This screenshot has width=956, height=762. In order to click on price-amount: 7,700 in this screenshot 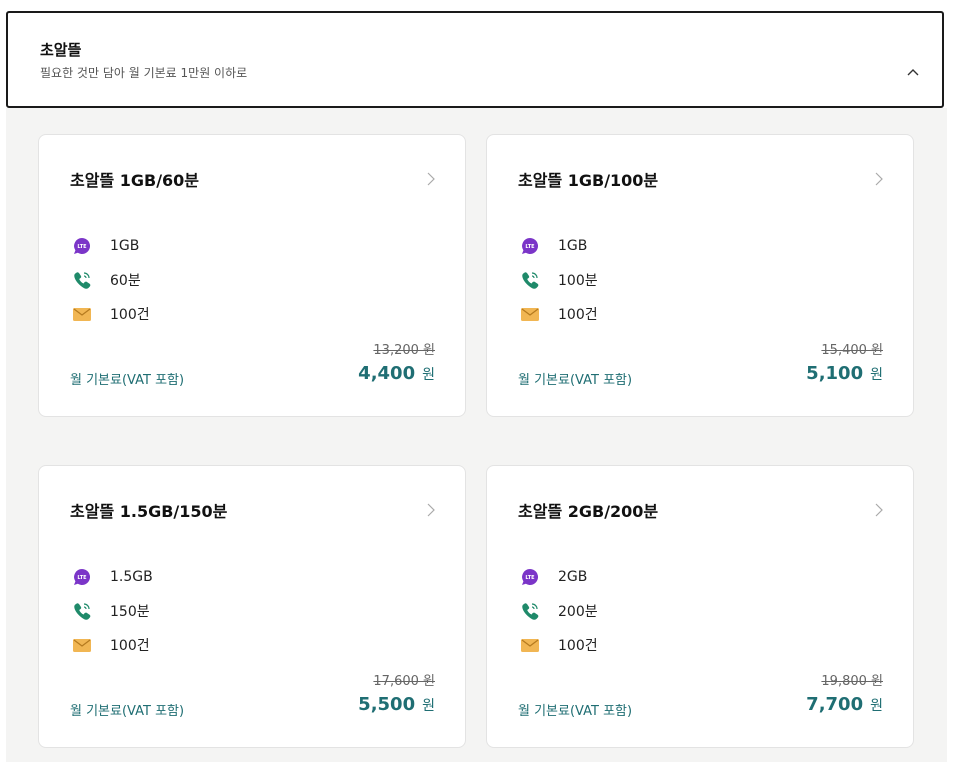, I will do `click(835, 704)`.